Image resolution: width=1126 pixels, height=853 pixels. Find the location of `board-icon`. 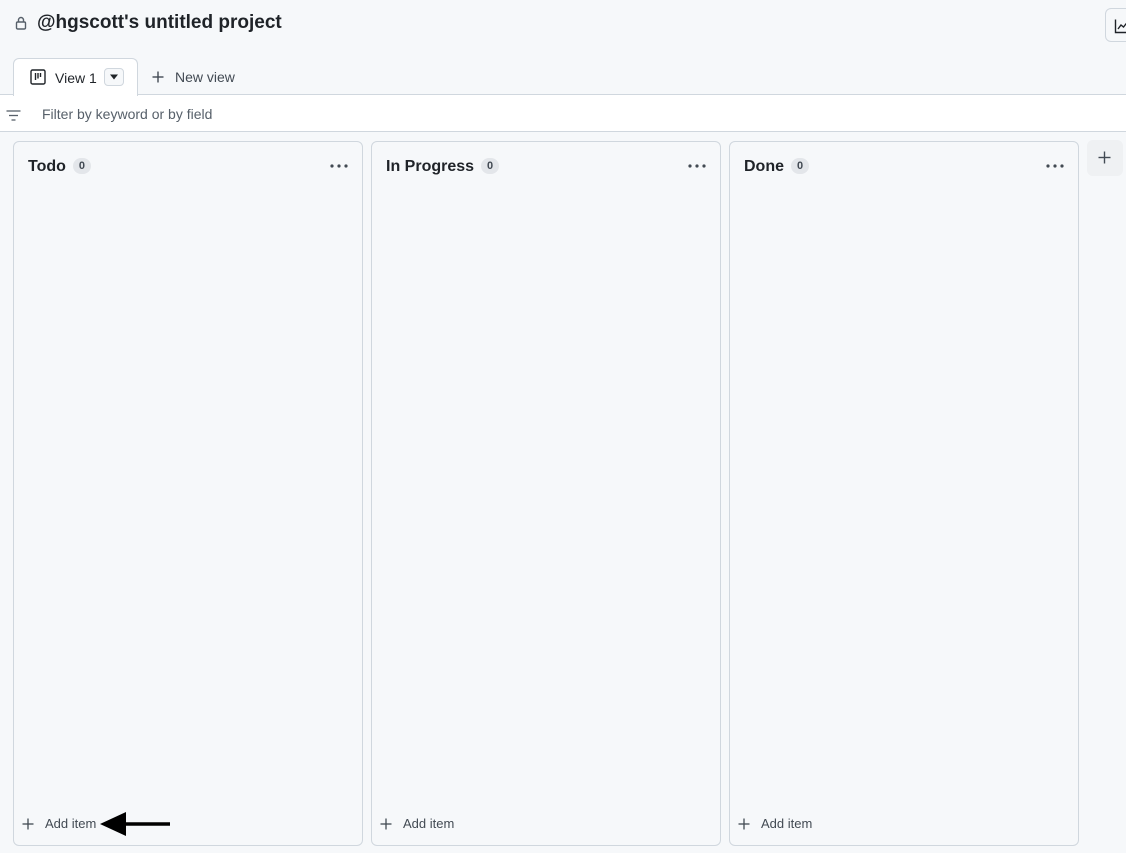

board-icon is located at coordinates (38, 79).